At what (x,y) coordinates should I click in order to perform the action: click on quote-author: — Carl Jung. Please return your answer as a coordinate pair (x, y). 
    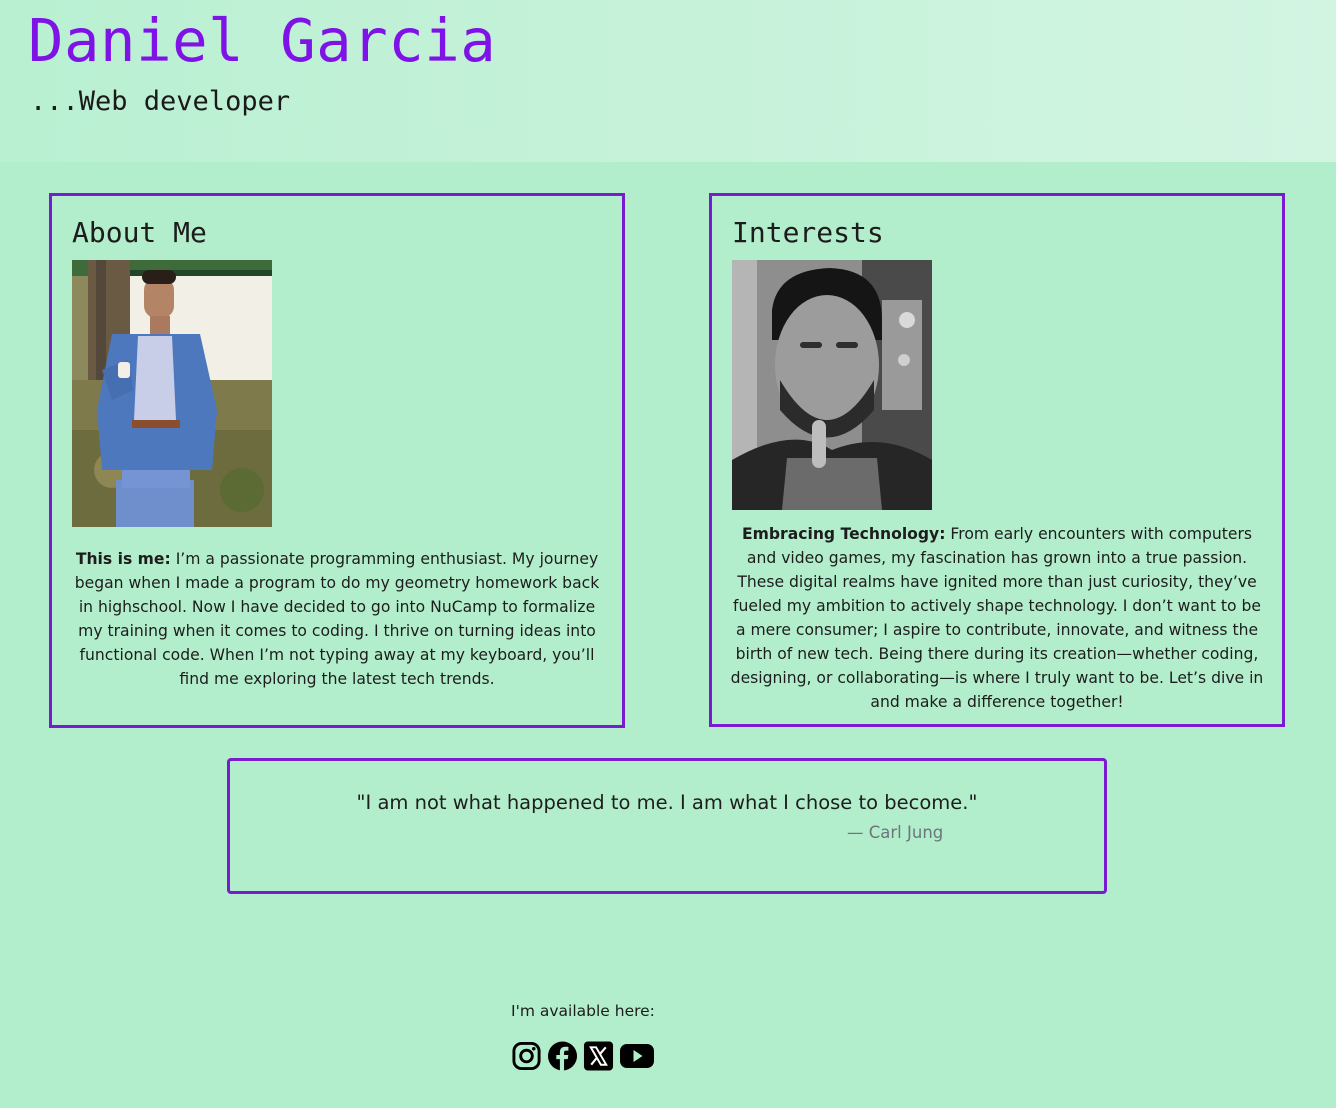
    Looking at the image, I should click on (895, 832).